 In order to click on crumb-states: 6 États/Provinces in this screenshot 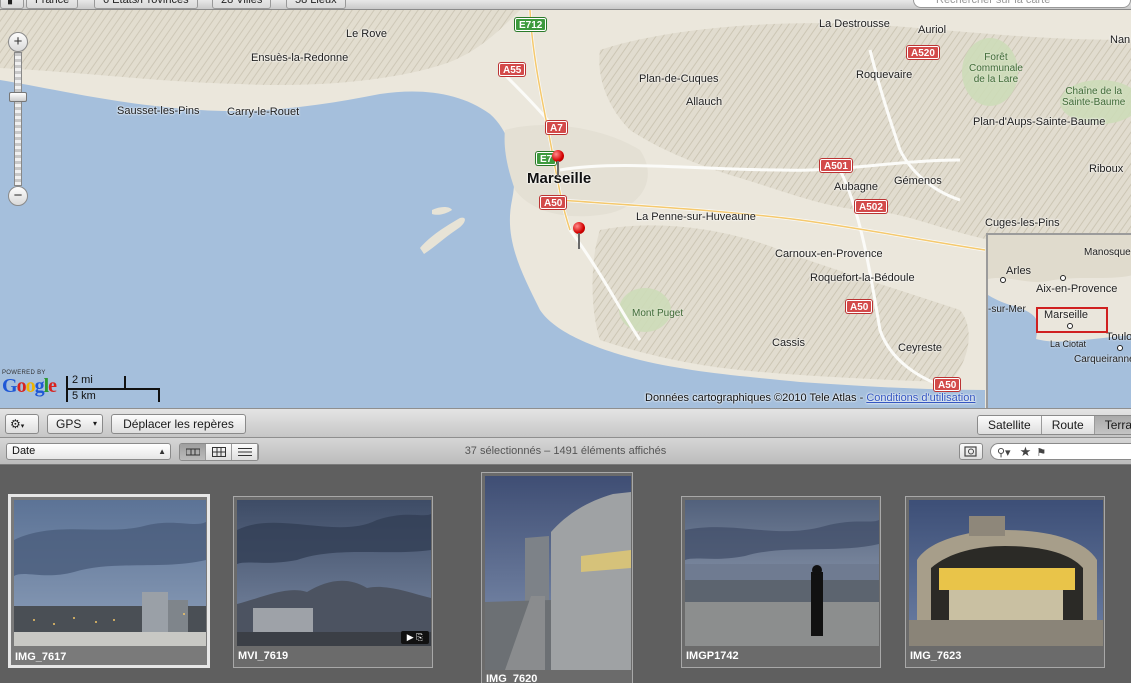, I will do `click(146, 4)`.